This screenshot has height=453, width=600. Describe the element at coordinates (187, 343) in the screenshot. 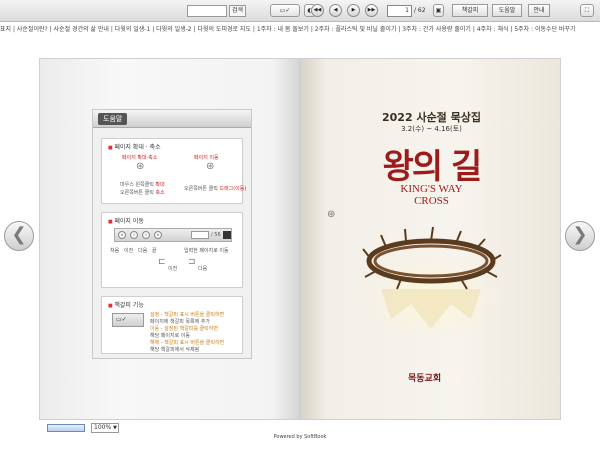

I see `bookmark-note-line: 해제 - 책갈피 표시 버튼을 클릭하면` at that location.